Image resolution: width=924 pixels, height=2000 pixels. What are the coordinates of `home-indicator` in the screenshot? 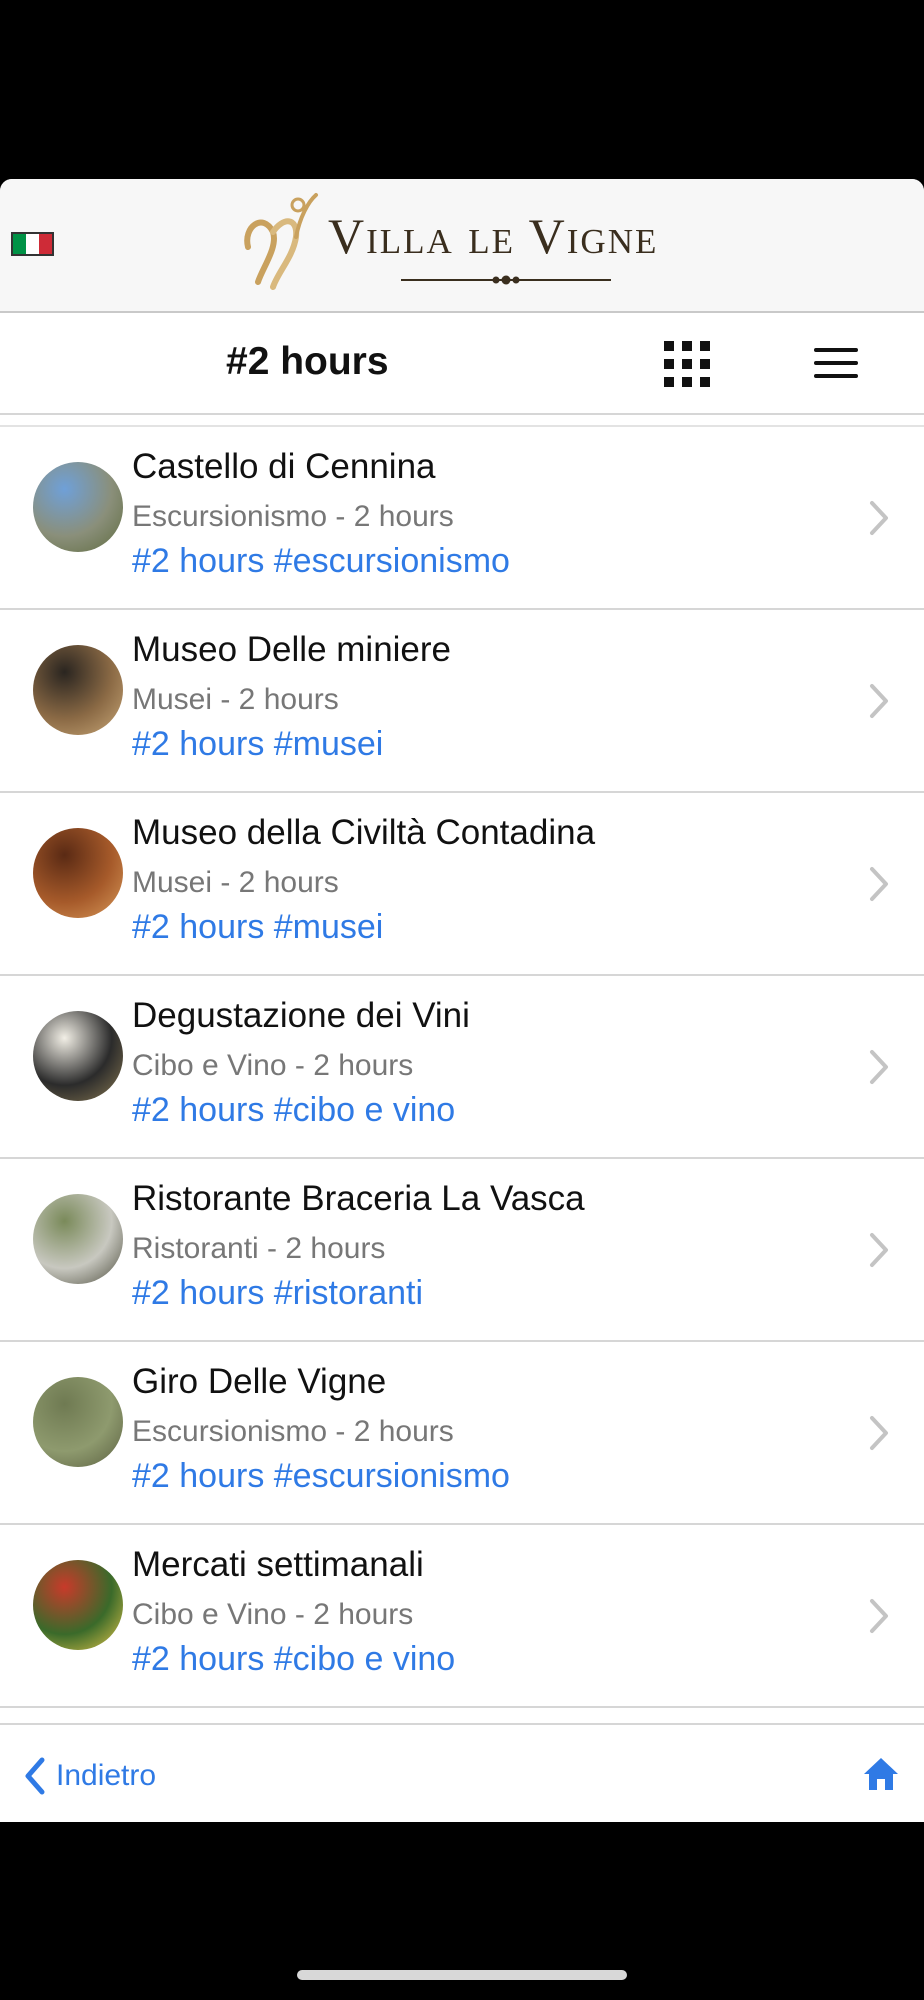 It's located at (462, 1975).